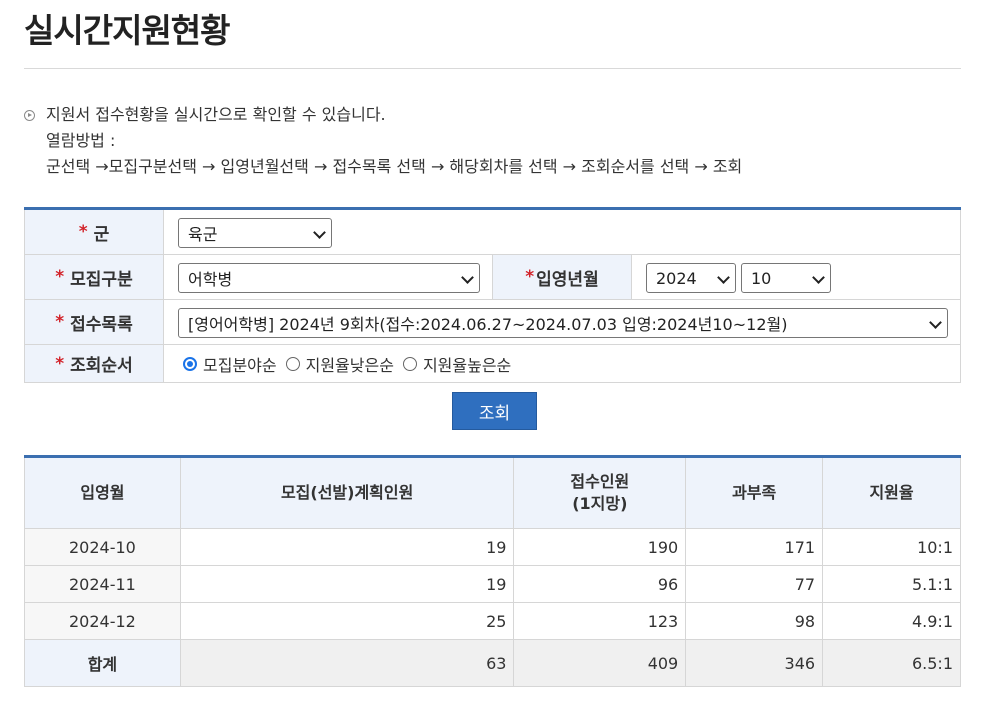  Describe the element at coordinates (600, 547) in the screenshot. I see `cell-applied: 190` at that location.